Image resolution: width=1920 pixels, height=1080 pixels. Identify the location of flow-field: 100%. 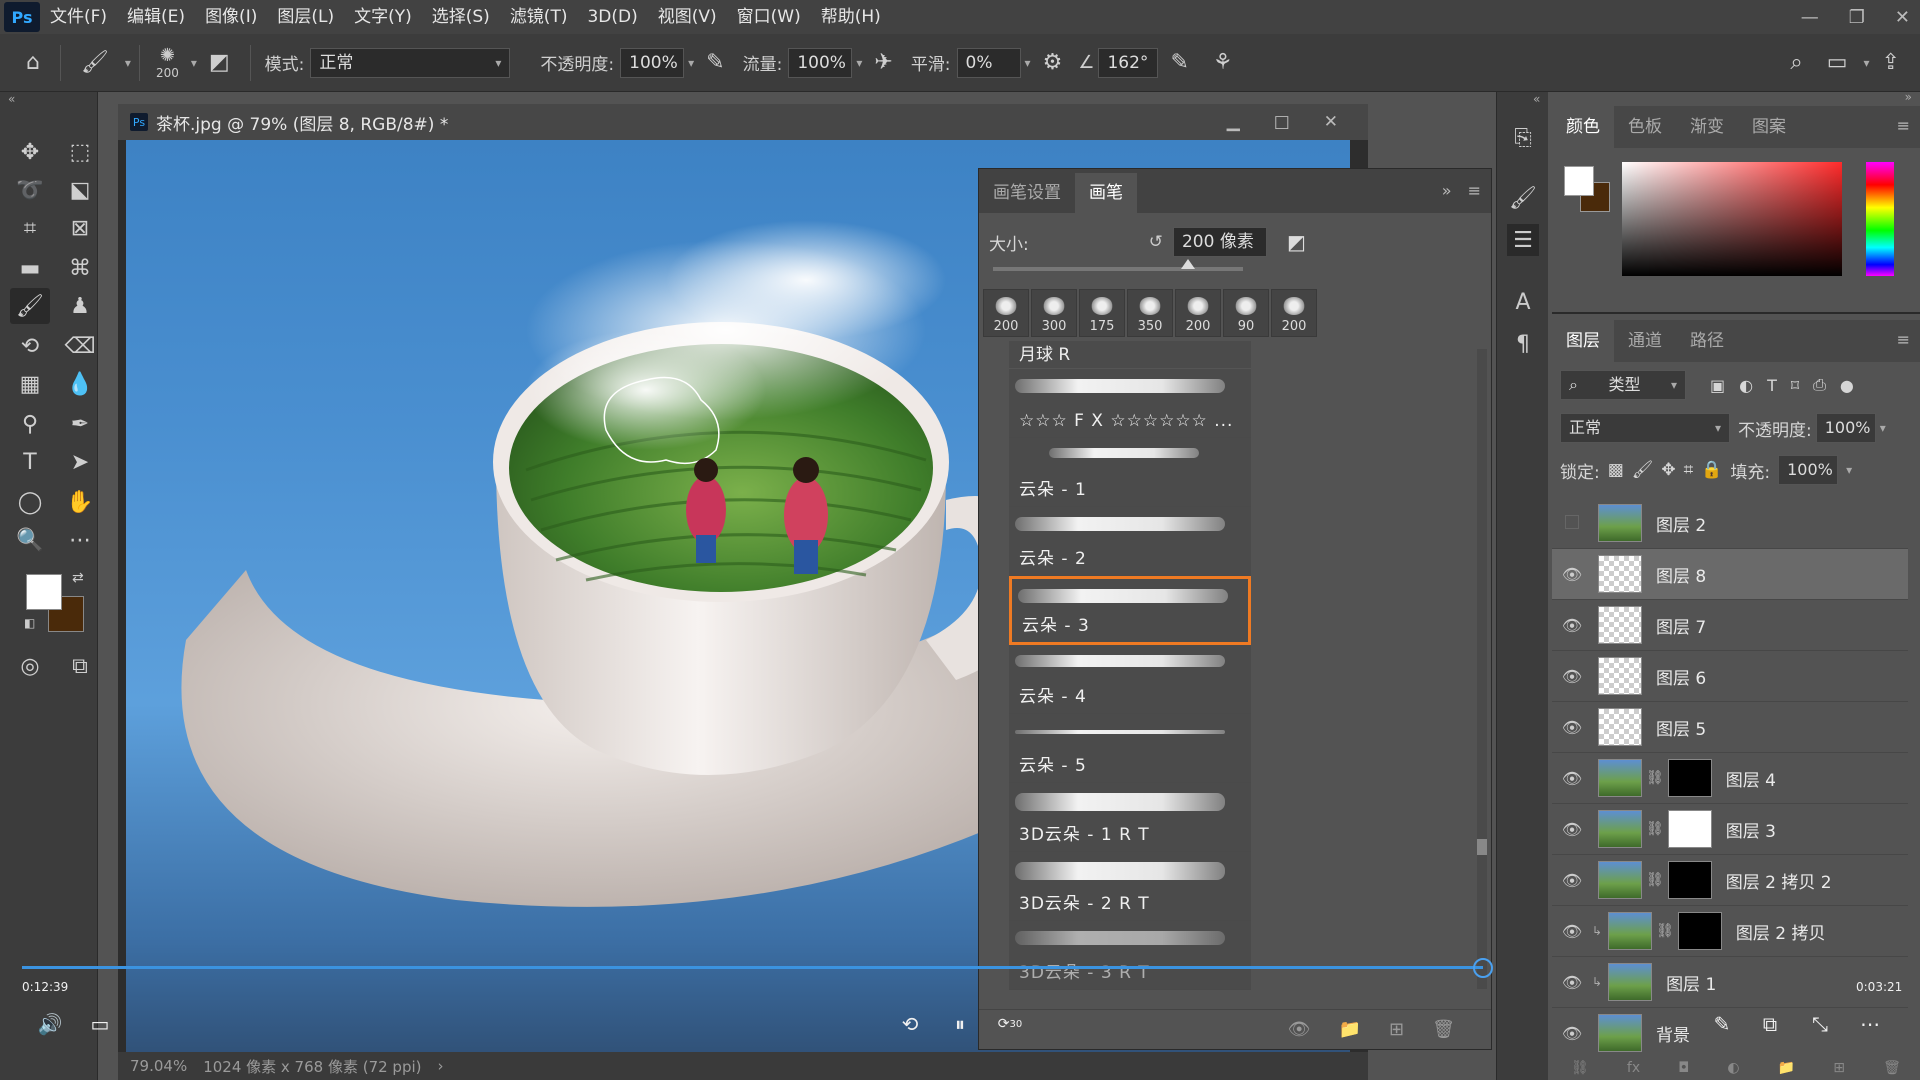
(820, 62).